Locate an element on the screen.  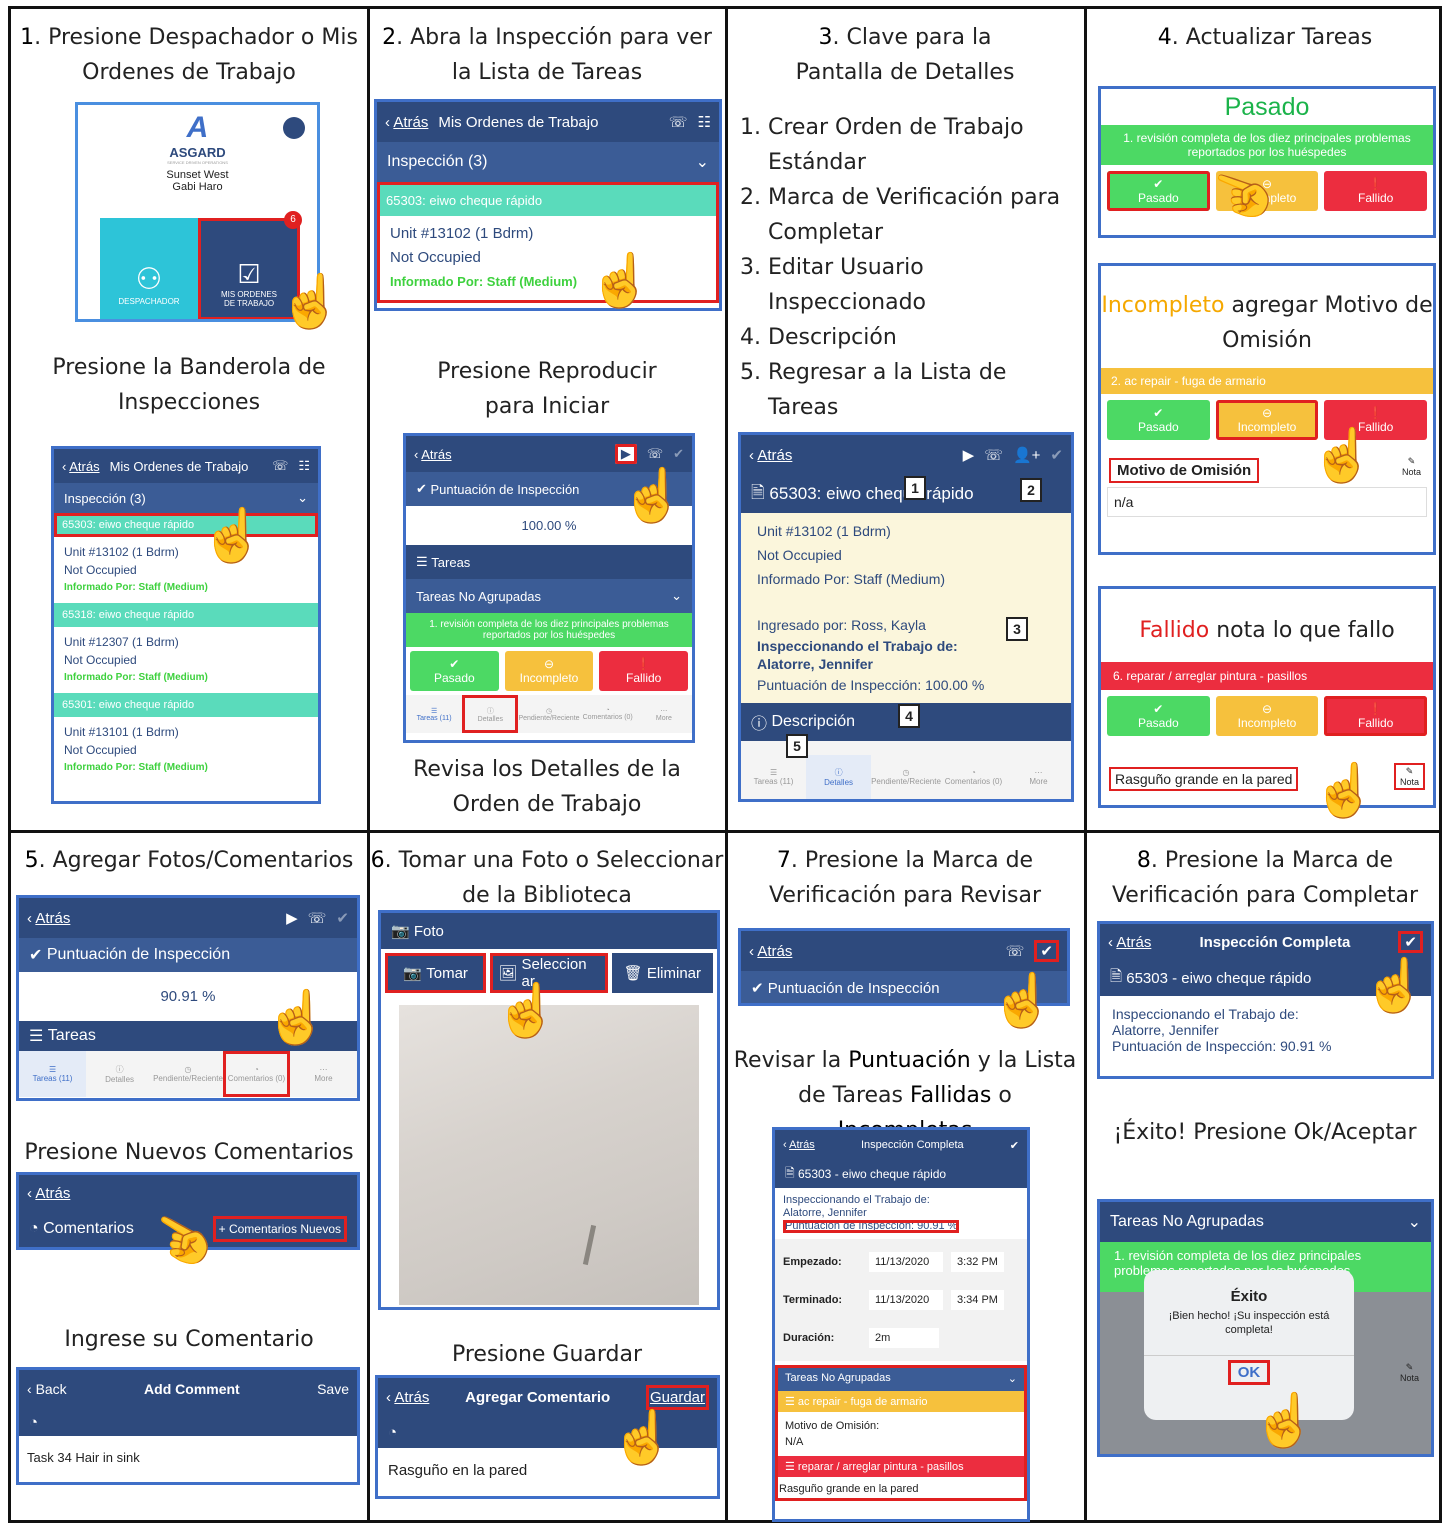
task-banner: 2. ac repair - fuga de armario is located at coordinates (1267, 381).